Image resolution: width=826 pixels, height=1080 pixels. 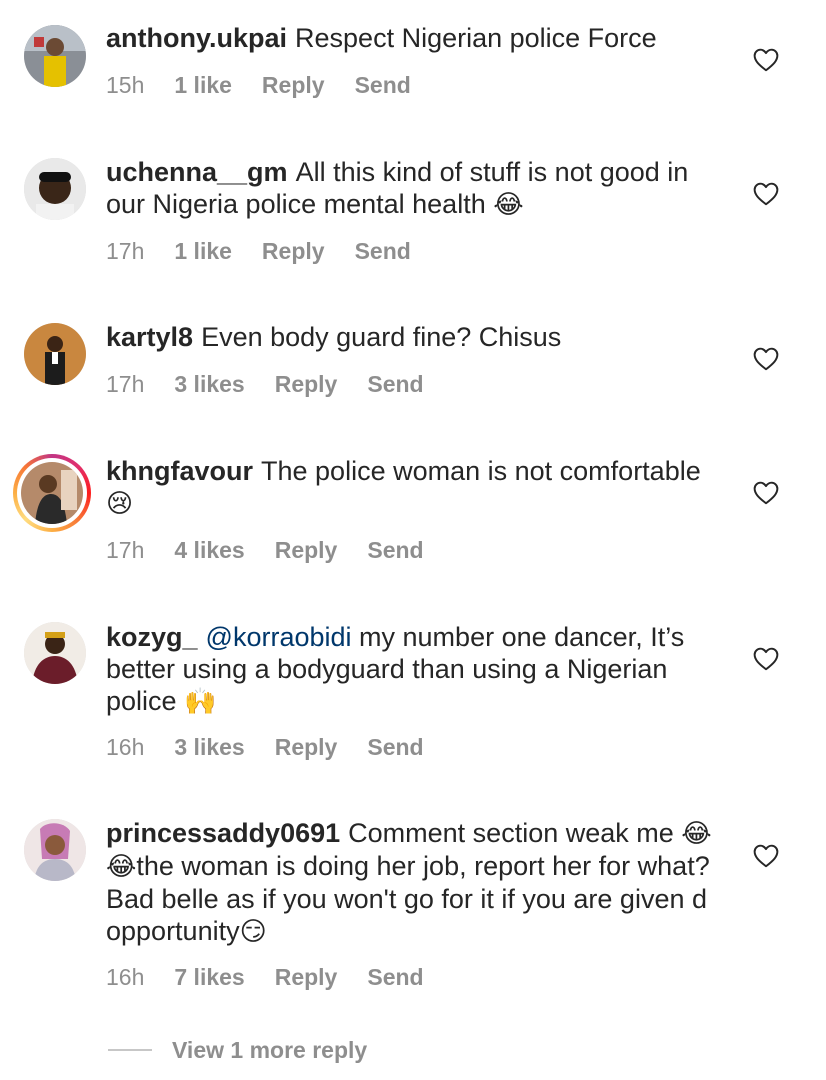 I want to click on replies-divider, so click(x=130, y=1050).